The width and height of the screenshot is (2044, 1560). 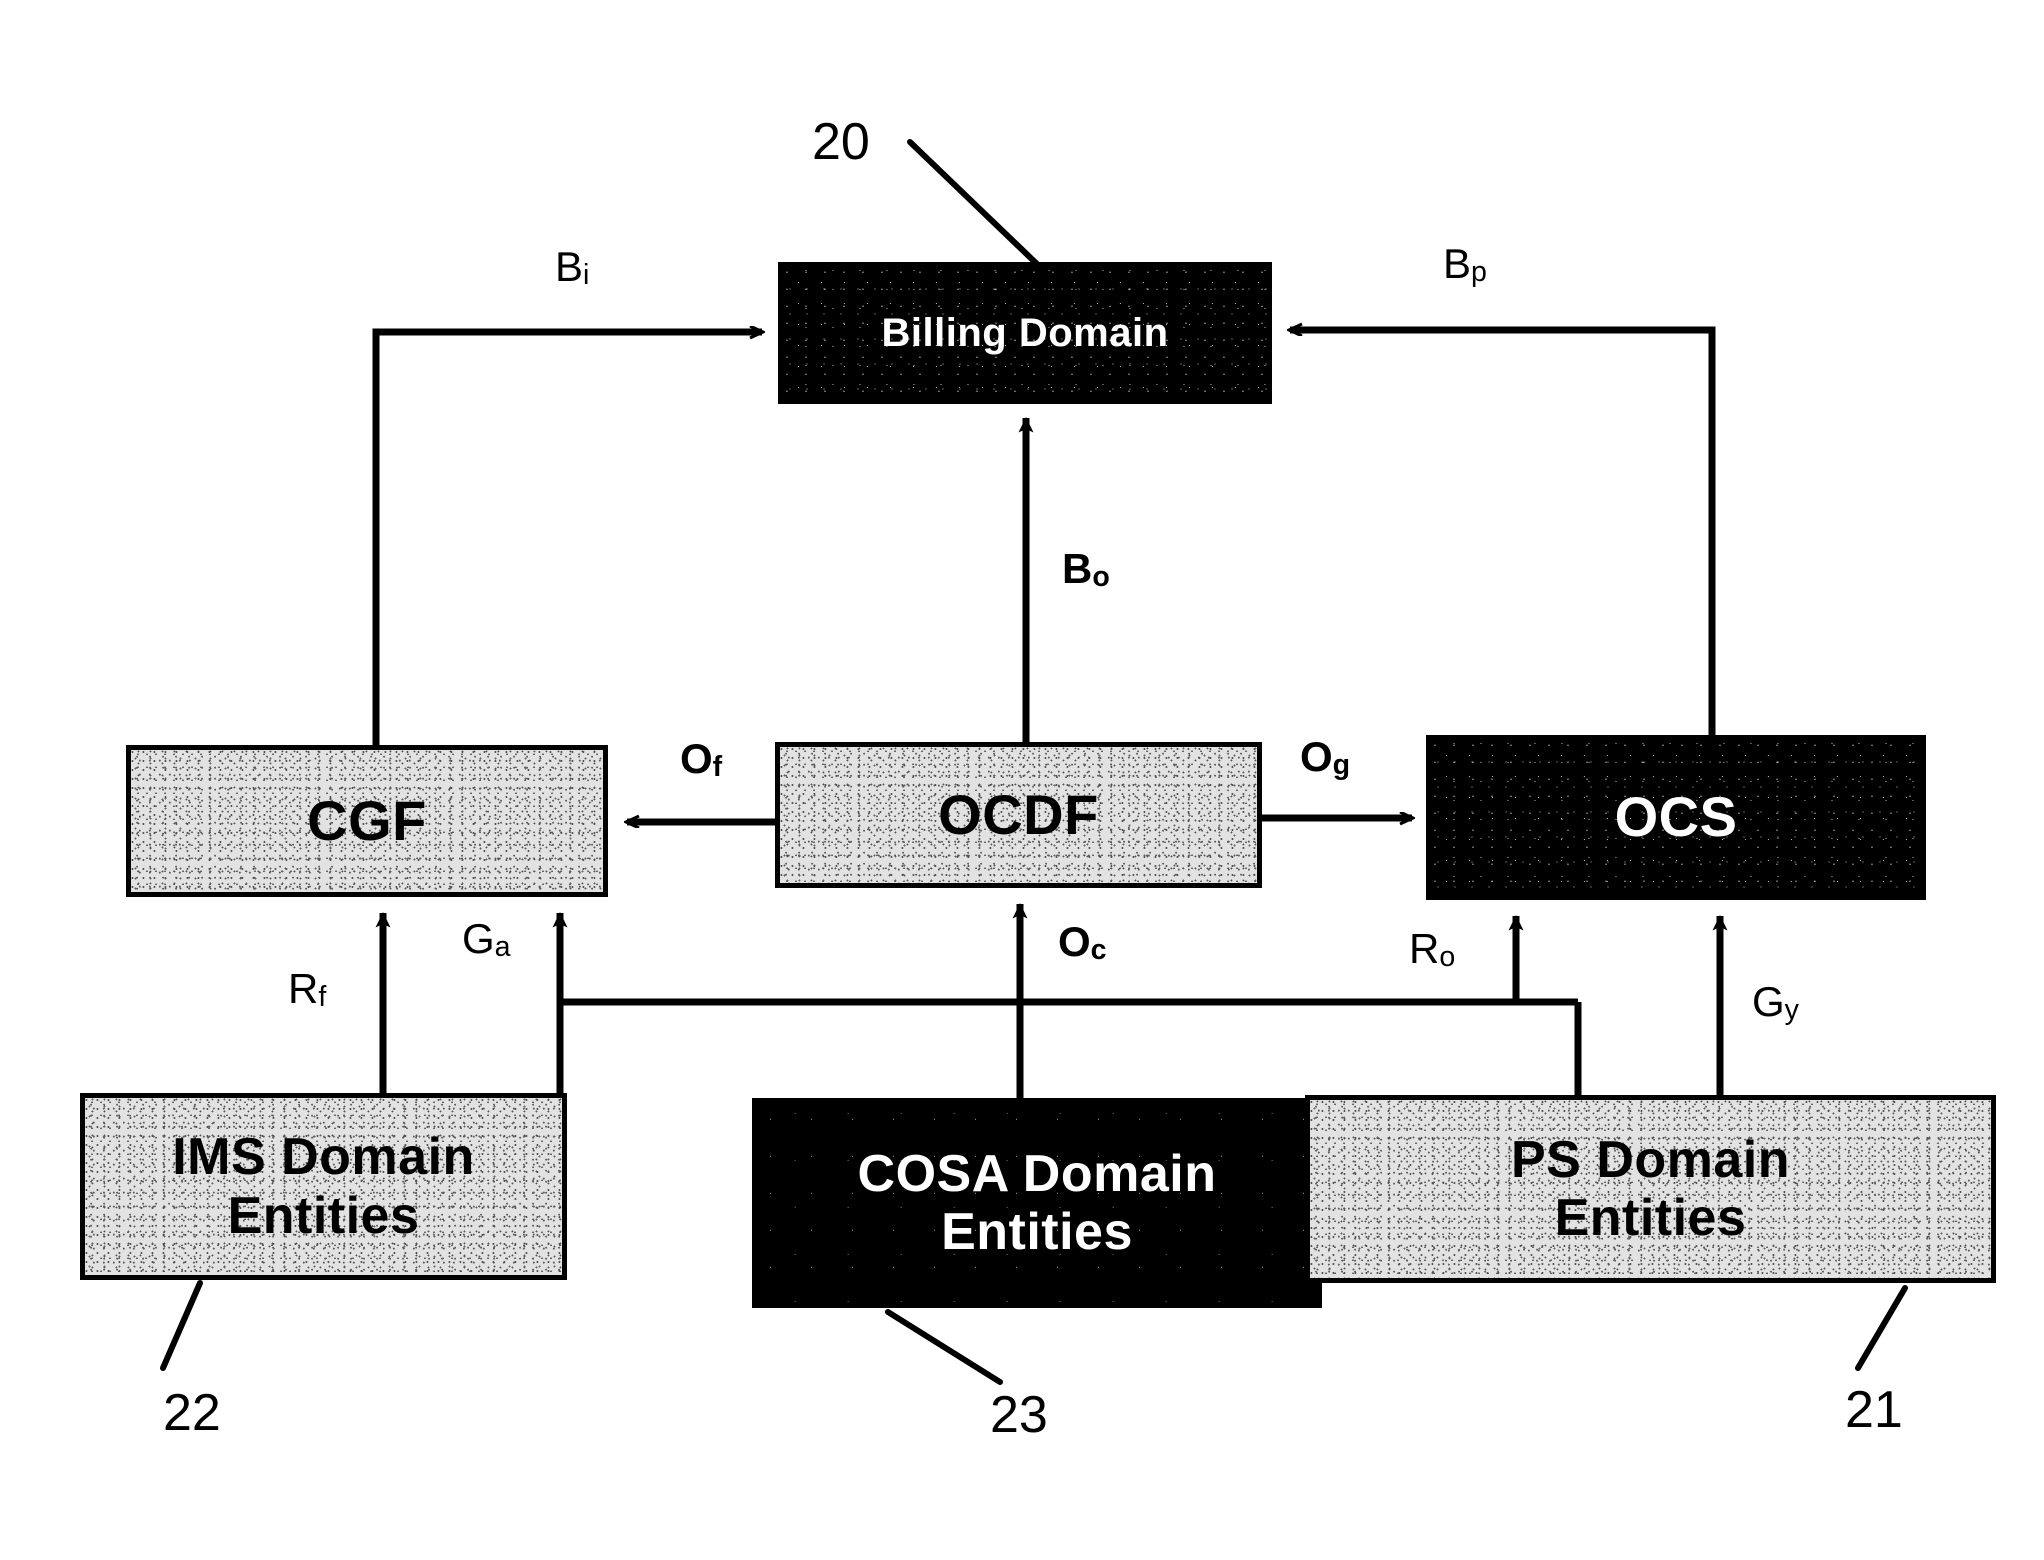 What do you see at coordinates (701, 759) in the screenshot?
I see `interface-label-of: Of` at bounding box center [701, 759].